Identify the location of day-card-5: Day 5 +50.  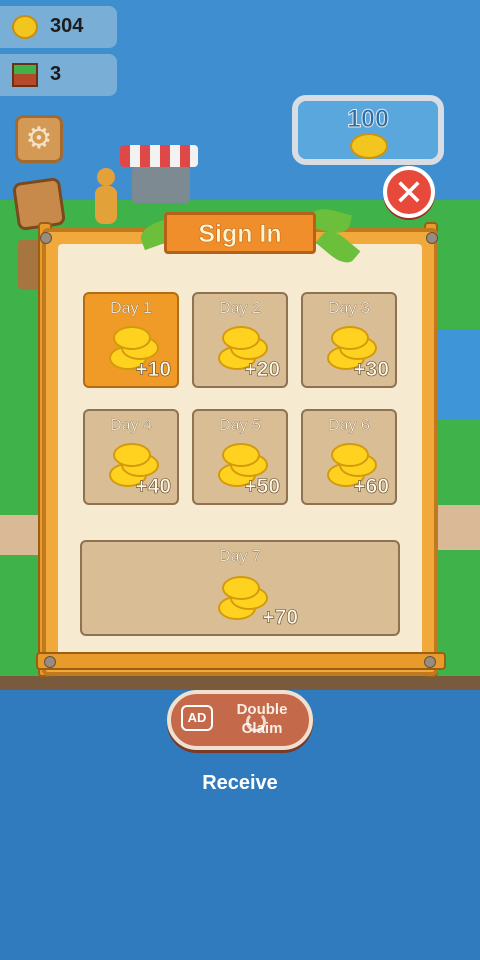
(240, 457).